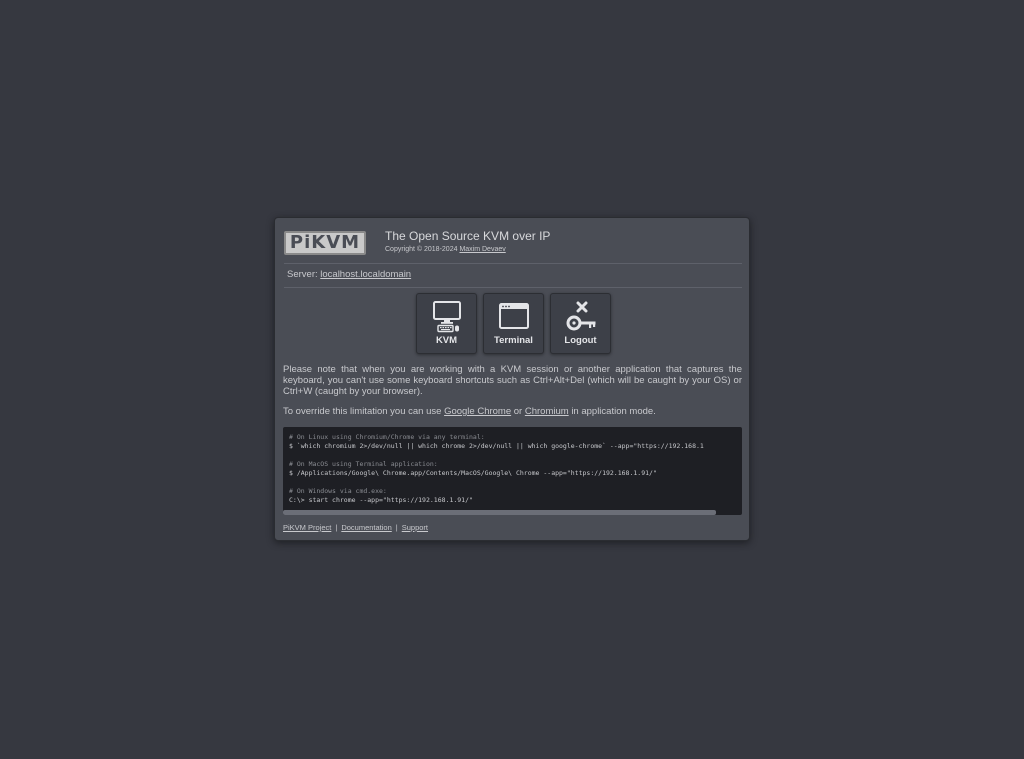 The width and height of the screenshot is (1024, 759). I want to click on code-comment: # On MacOS using Terminal application:, so click(363, 464).